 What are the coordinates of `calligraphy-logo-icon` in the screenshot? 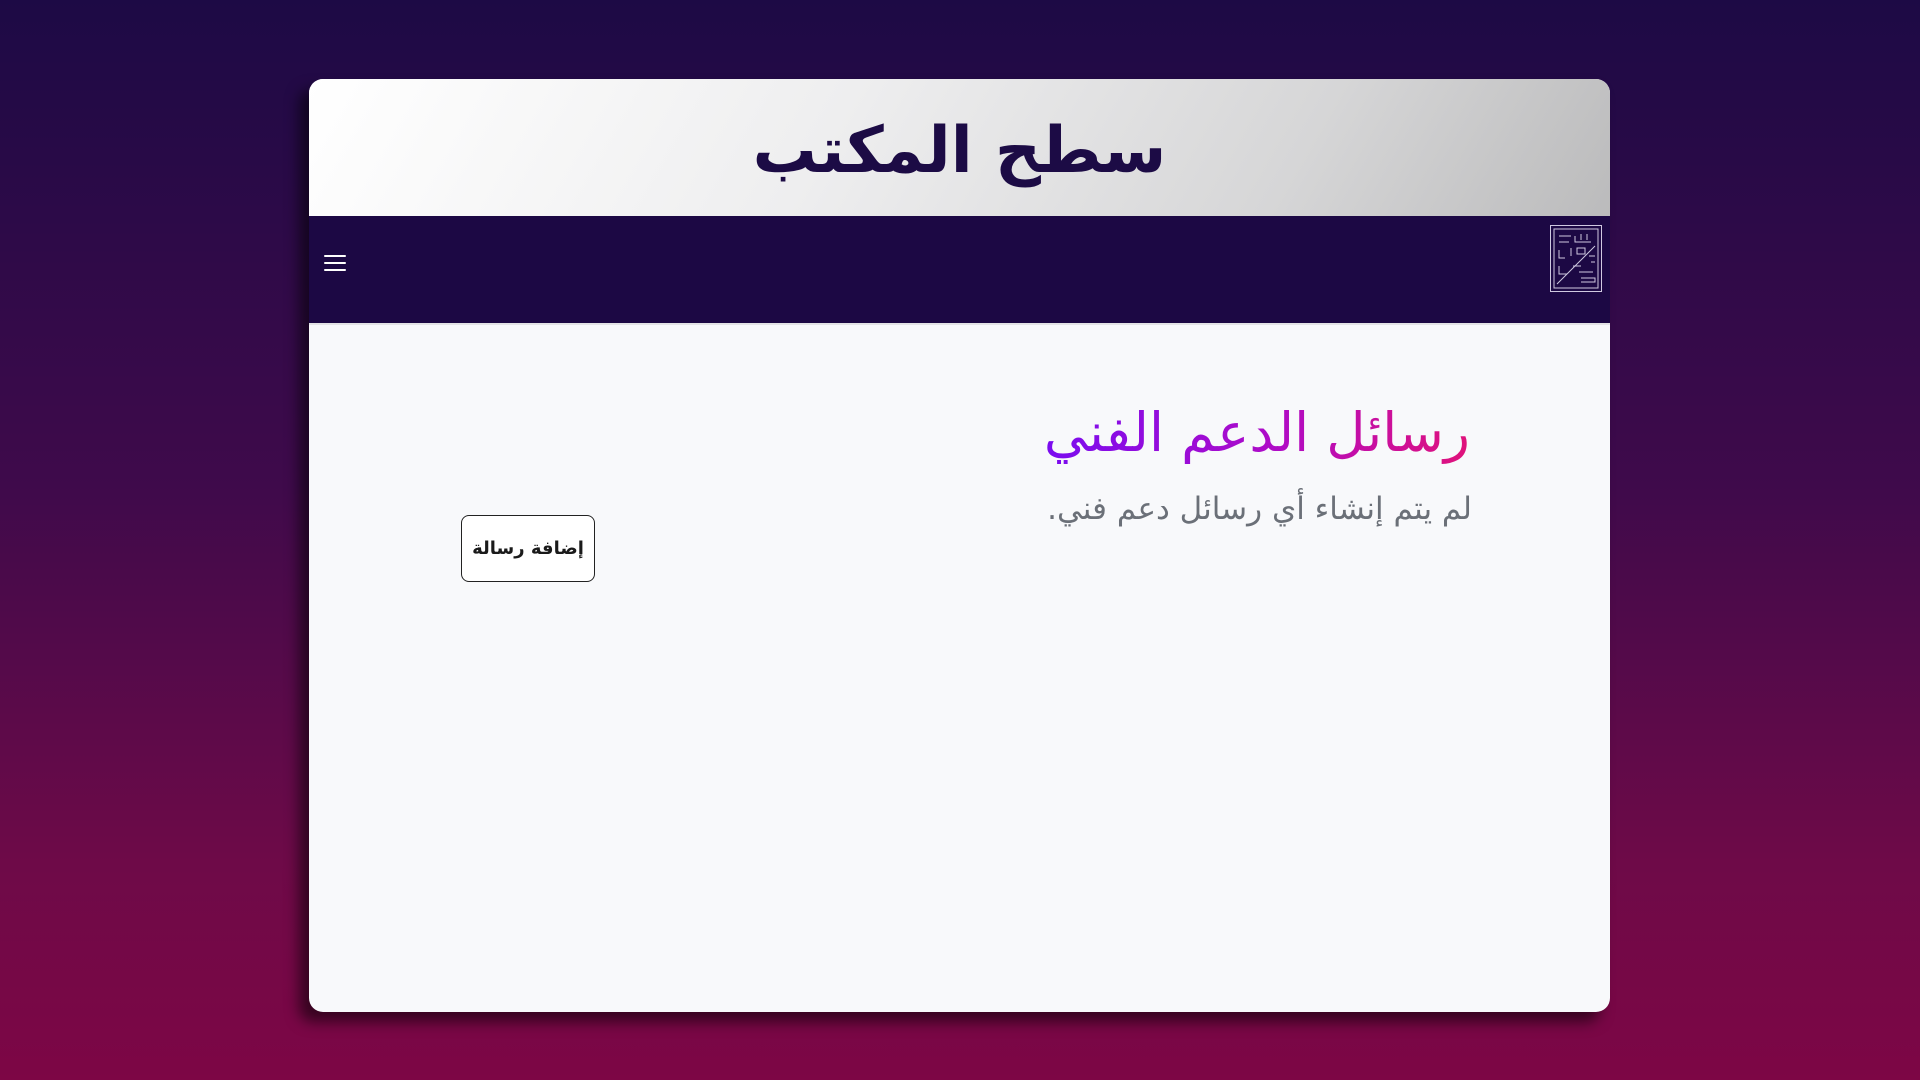 It's located at (1576, 258).